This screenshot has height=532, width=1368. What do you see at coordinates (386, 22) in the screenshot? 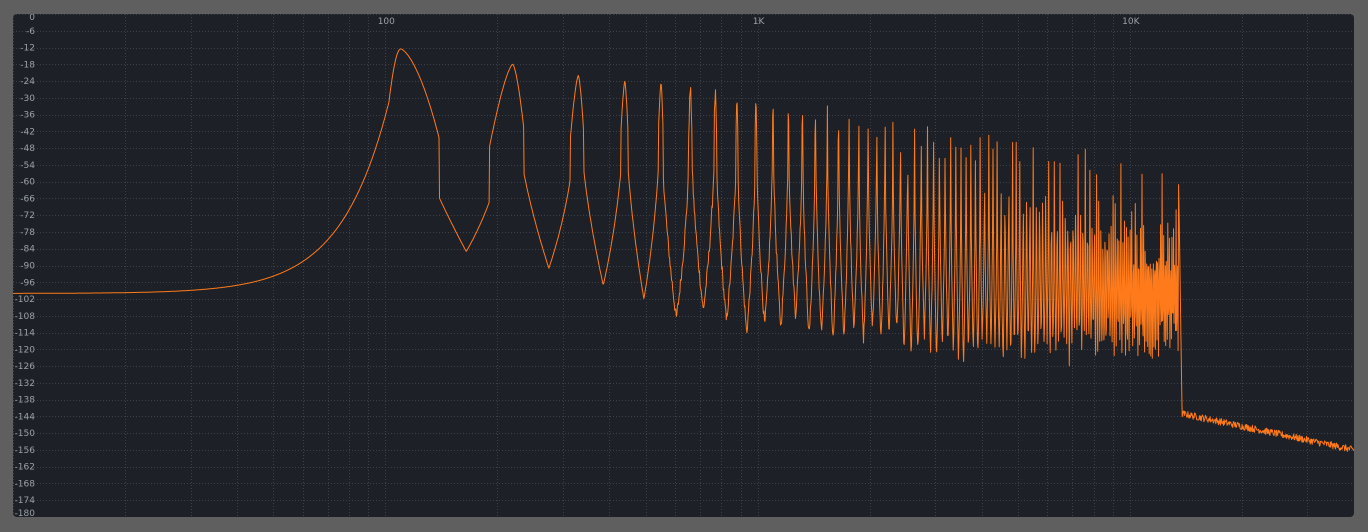
I see `x-tick-label: 100` at bounding box center [386, 22].